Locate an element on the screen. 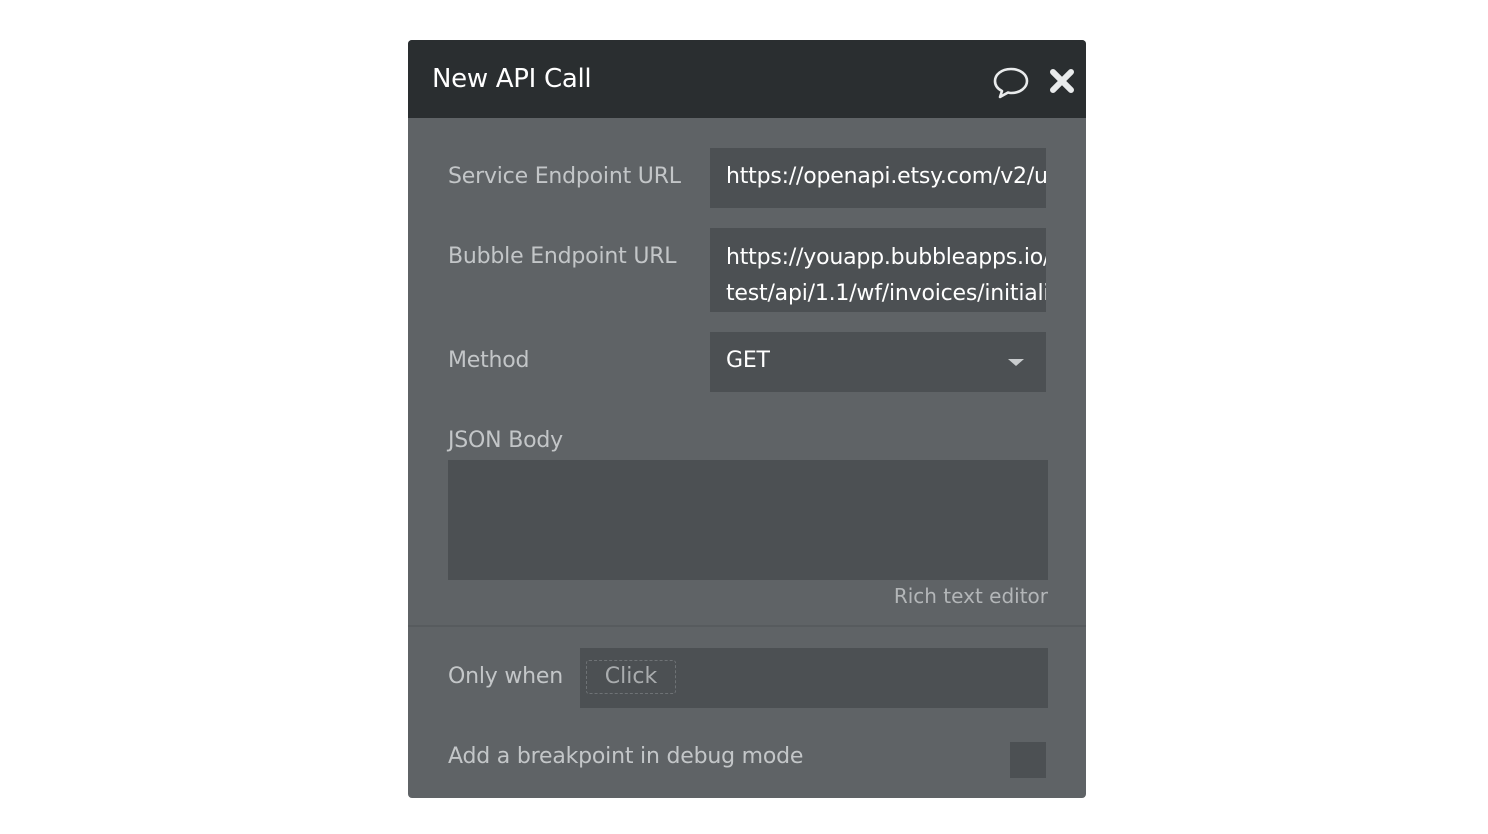 The height and width of the screenshot is (834, 1488). service-endpoint-value: https://openapi.etsy.com/v2/use is located at coordinates (886, 176).